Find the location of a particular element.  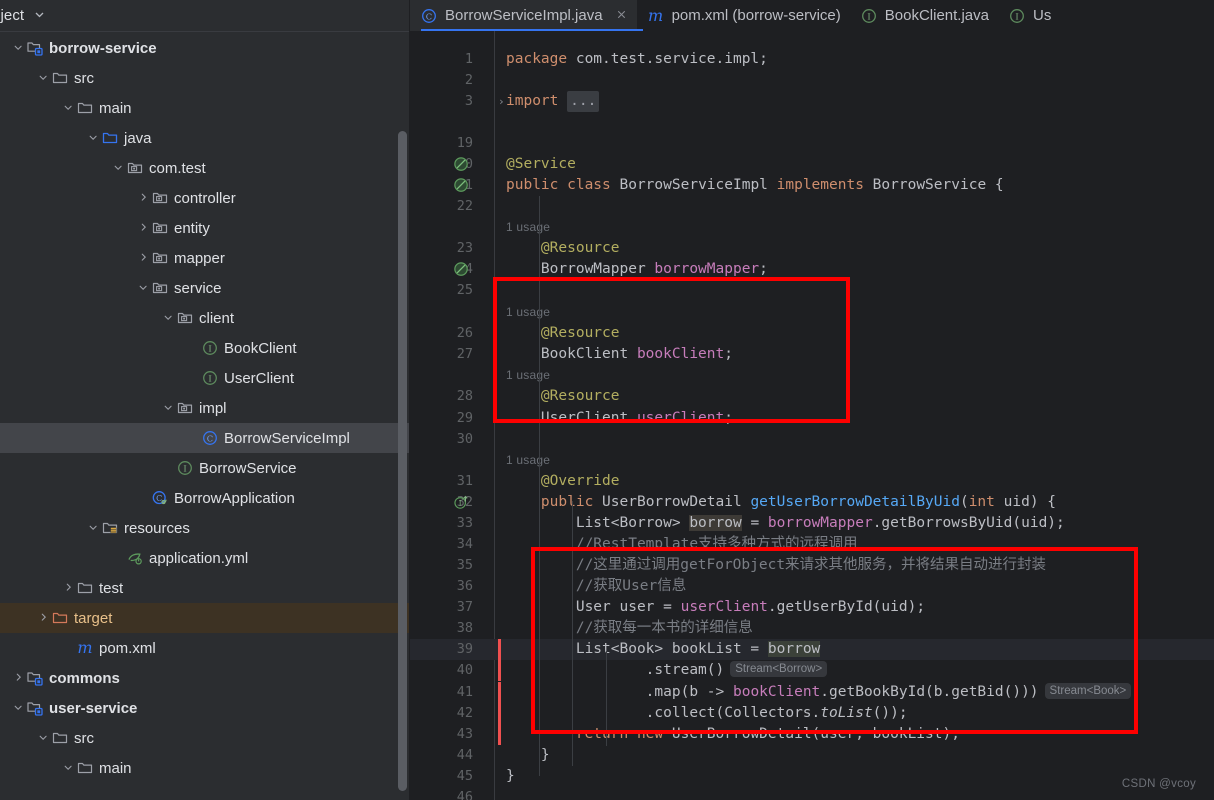

tree-item-borrow-service: borrow-service is located at coordinates (205, 48).